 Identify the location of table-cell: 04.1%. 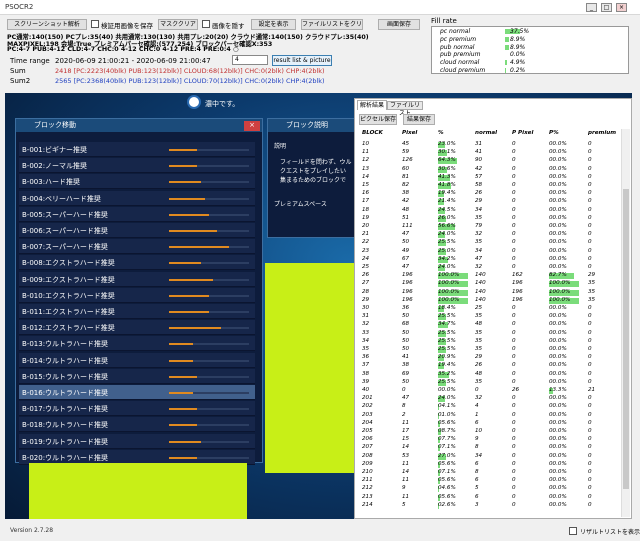
(447, 406).